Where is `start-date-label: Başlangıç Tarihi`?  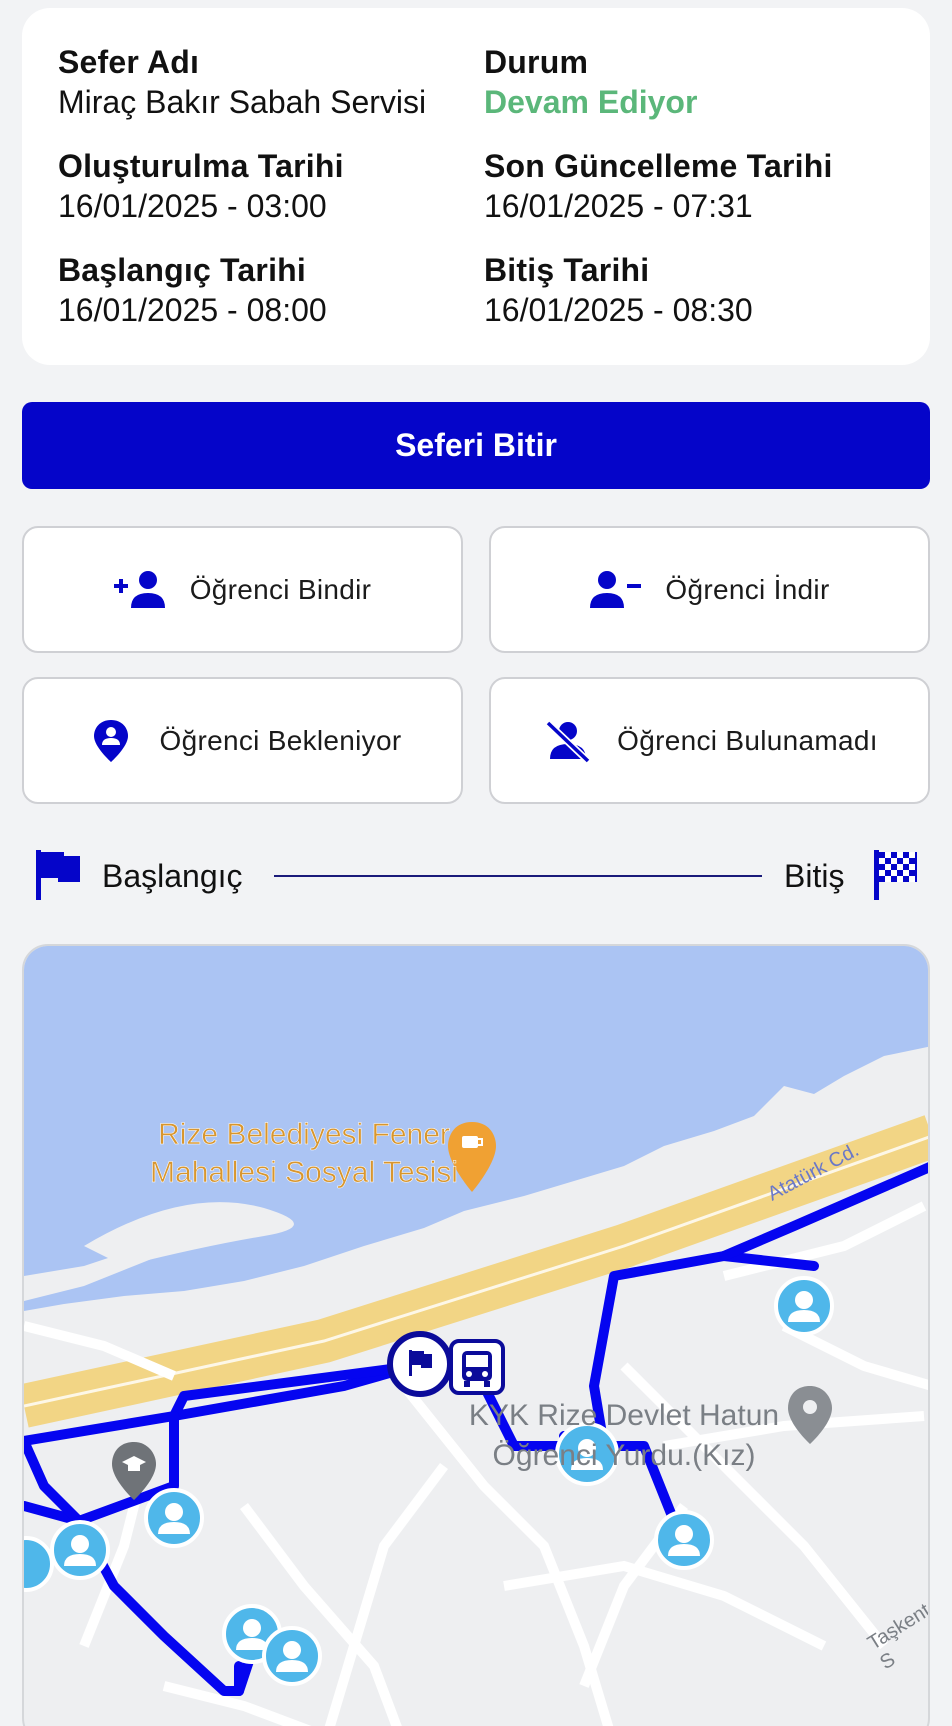
start-date-label: Başlangıç Tarihi is located at coordinates (182, 270).